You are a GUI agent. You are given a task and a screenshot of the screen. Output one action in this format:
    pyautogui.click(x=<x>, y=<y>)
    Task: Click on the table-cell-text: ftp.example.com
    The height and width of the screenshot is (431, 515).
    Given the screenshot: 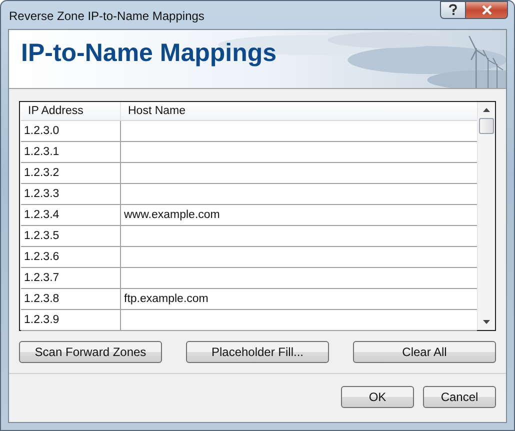 What is the action you would take?
    pyautogui.click(x=166, y=299)
    